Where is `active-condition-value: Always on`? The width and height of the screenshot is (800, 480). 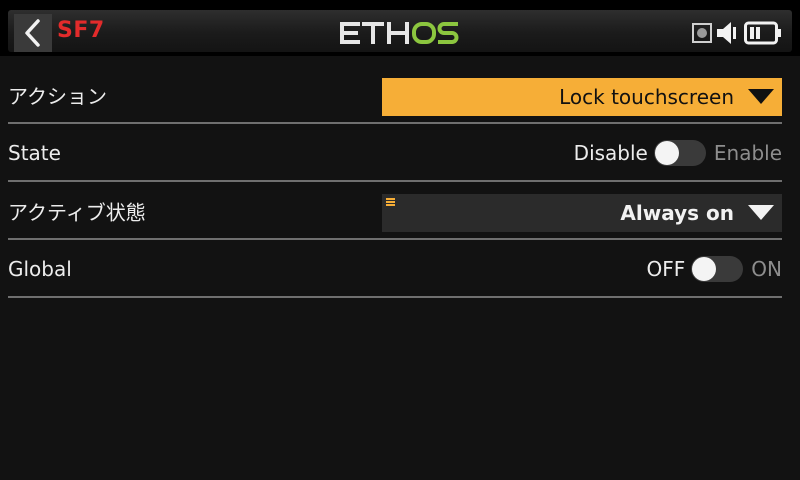
active-condition-value: Always on is located at coordinates (677, 213).